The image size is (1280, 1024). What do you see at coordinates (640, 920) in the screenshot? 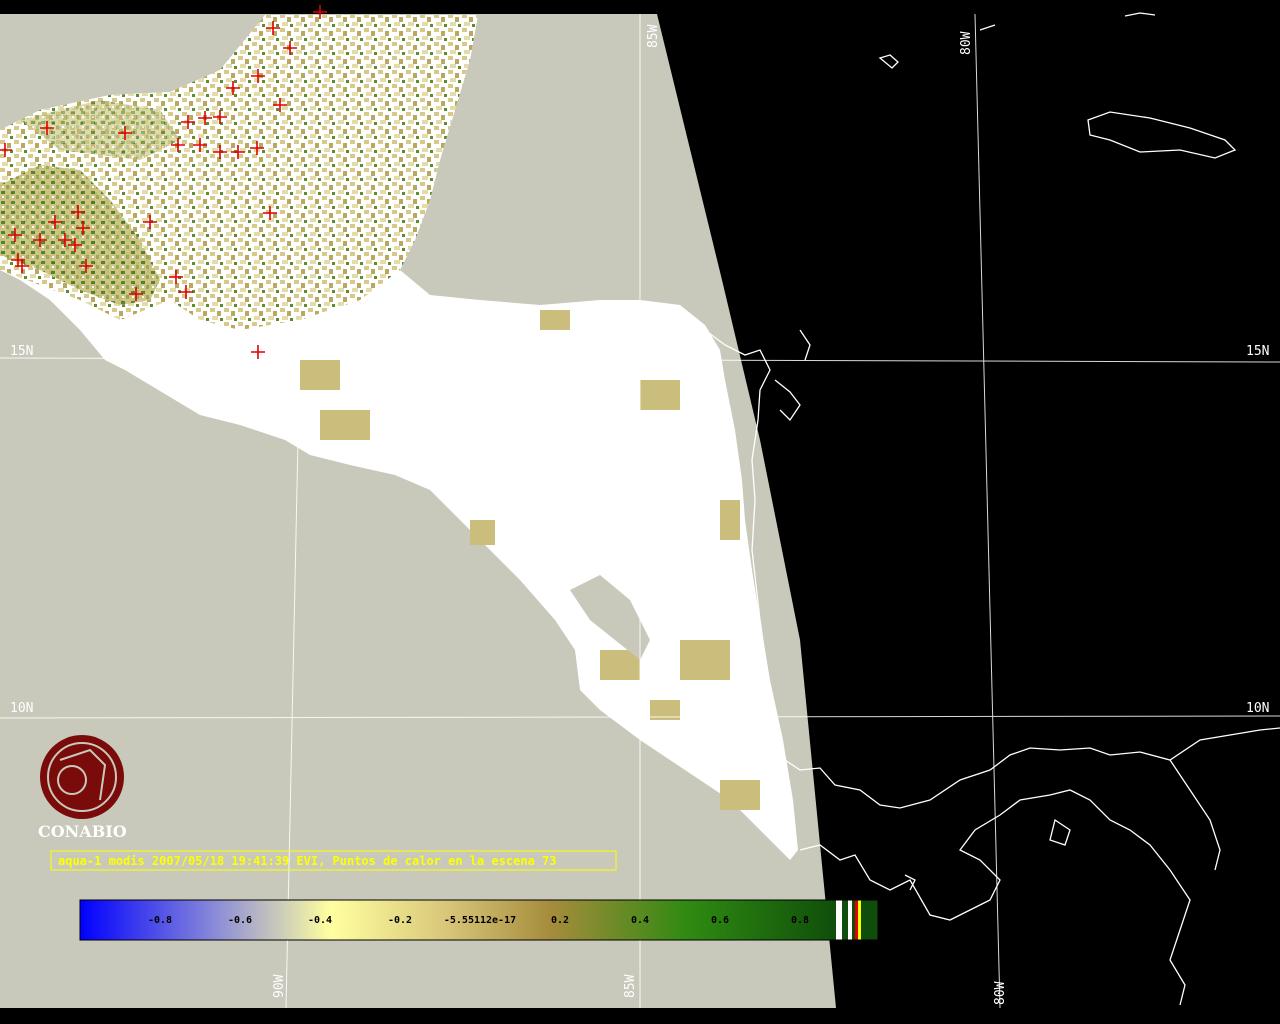
I see `colorbar-tick-label: 0.4` at bounding box center [640, 920].